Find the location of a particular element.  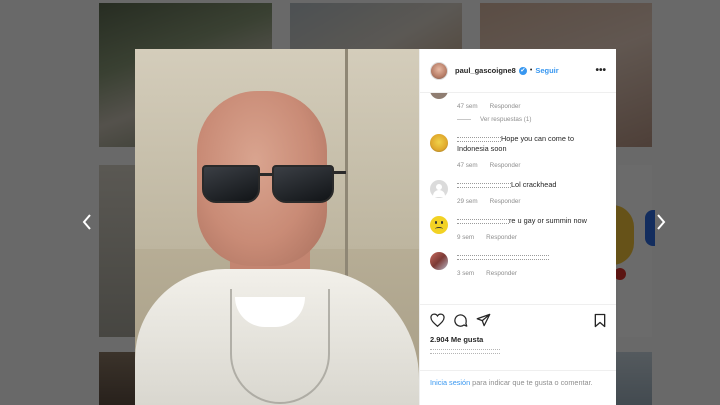

sad-face-icon is located at coordinates (439, 225).